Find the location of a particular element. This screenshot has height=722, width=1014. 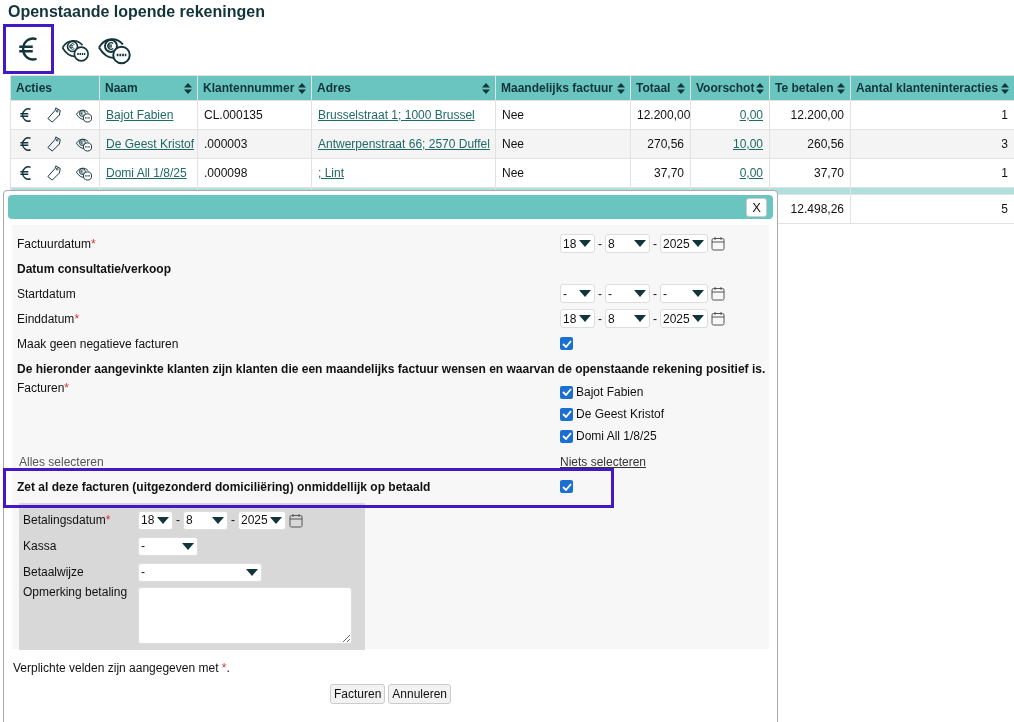

table-cell: 260,56 is located at coordinates (810, 144).